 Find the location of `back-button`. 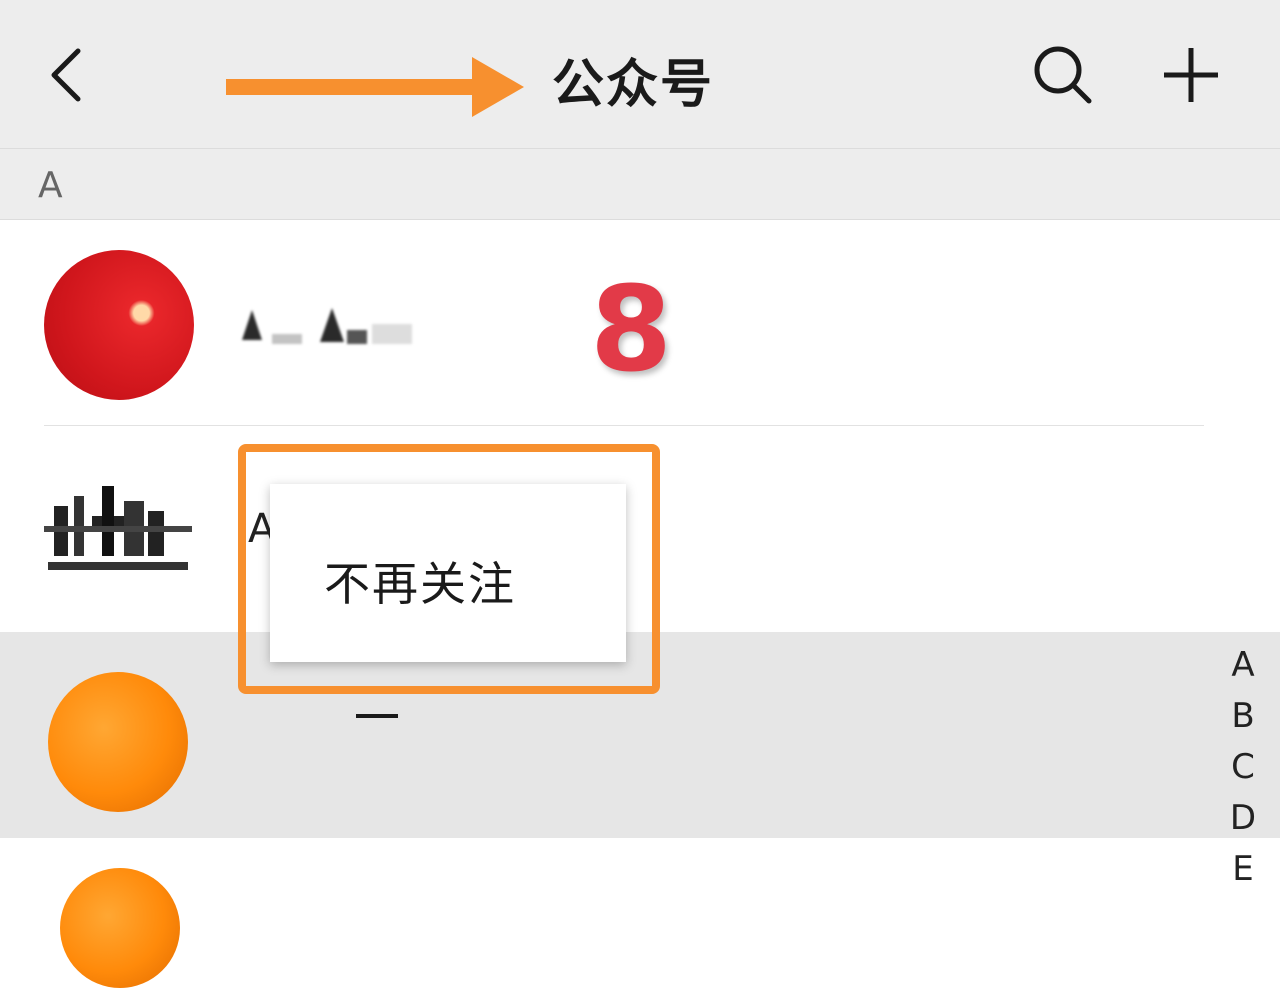

back-button is located at coordinates (66, 75).